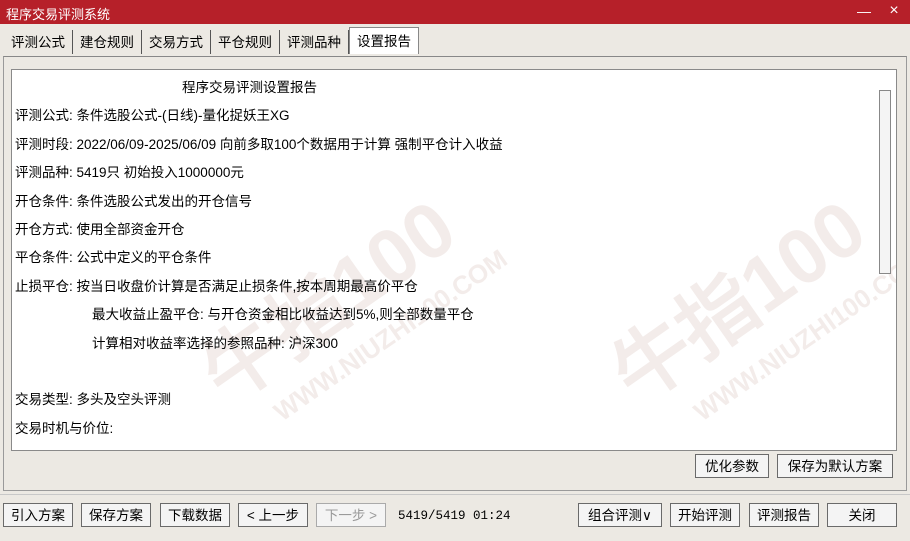  I want to click on prev-step-button: < 上一步, so click(273, 515).